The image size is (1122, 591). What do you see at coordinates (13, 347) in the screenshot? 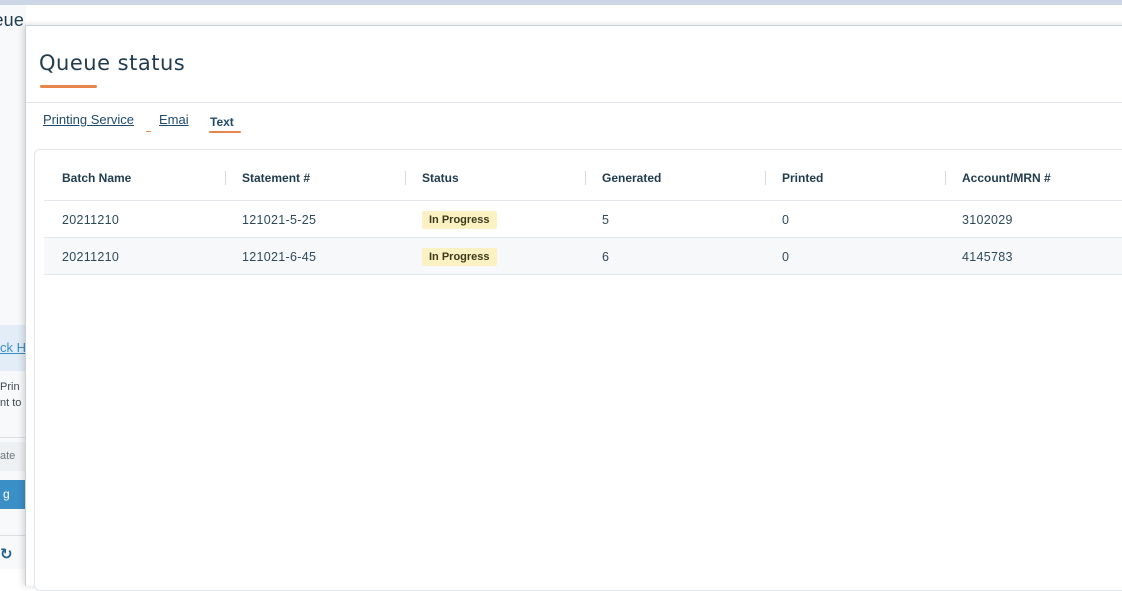
I see `background-link: ck H` at bounding box center [13, 347].